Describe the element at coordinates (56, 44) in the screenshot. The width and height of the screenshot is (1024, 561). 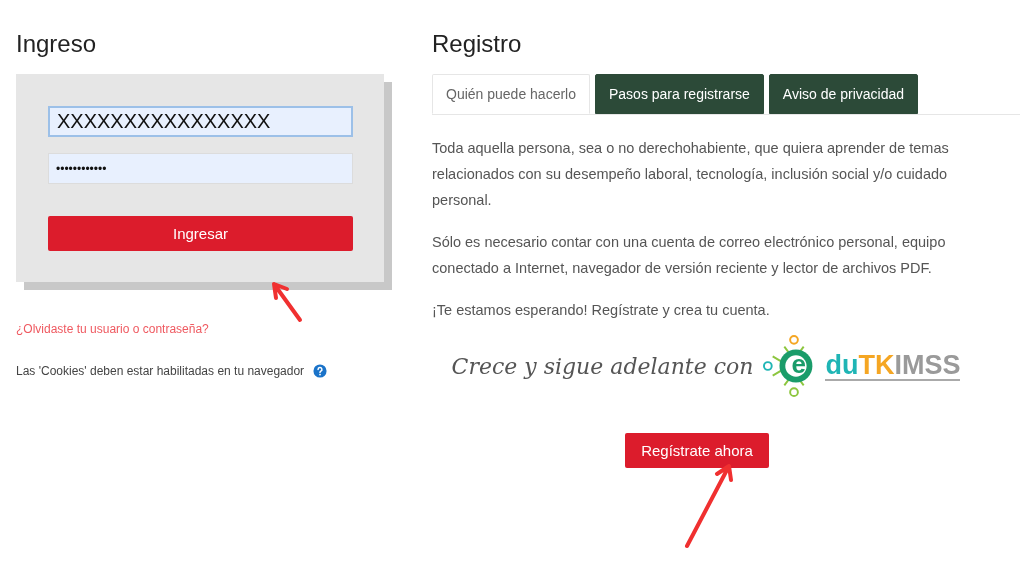
I see `section-title: Ingreso` at that location.